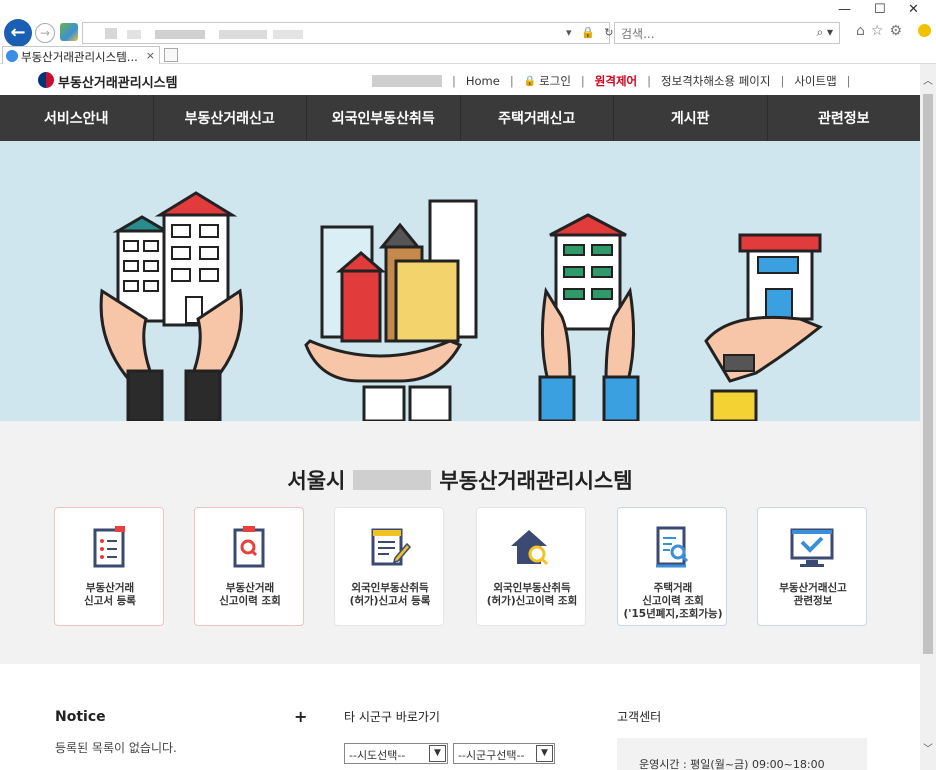  I want to click on card-label: 부동산거래 신고서 등록, so click(110, 594).